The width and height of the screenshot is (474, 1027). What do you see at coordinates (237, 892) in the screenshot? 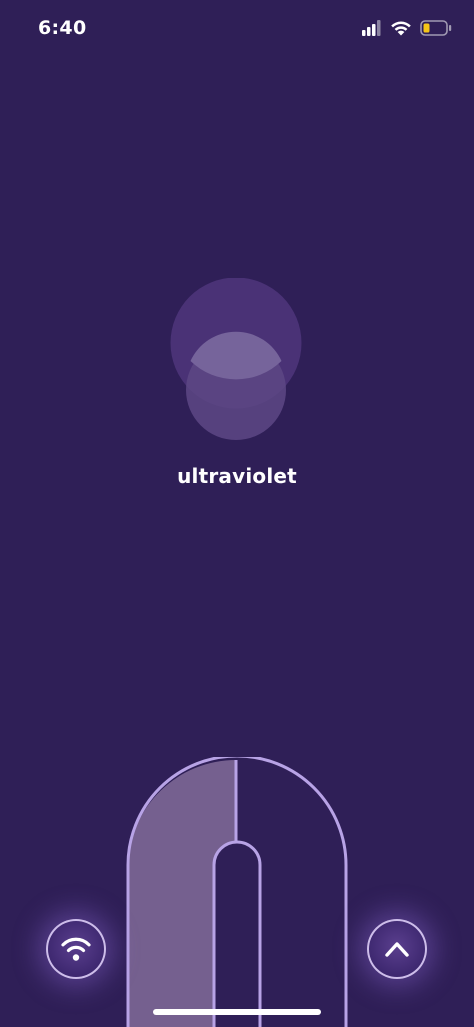
I see `device-outline-icon` at bounding box center [237, 892].